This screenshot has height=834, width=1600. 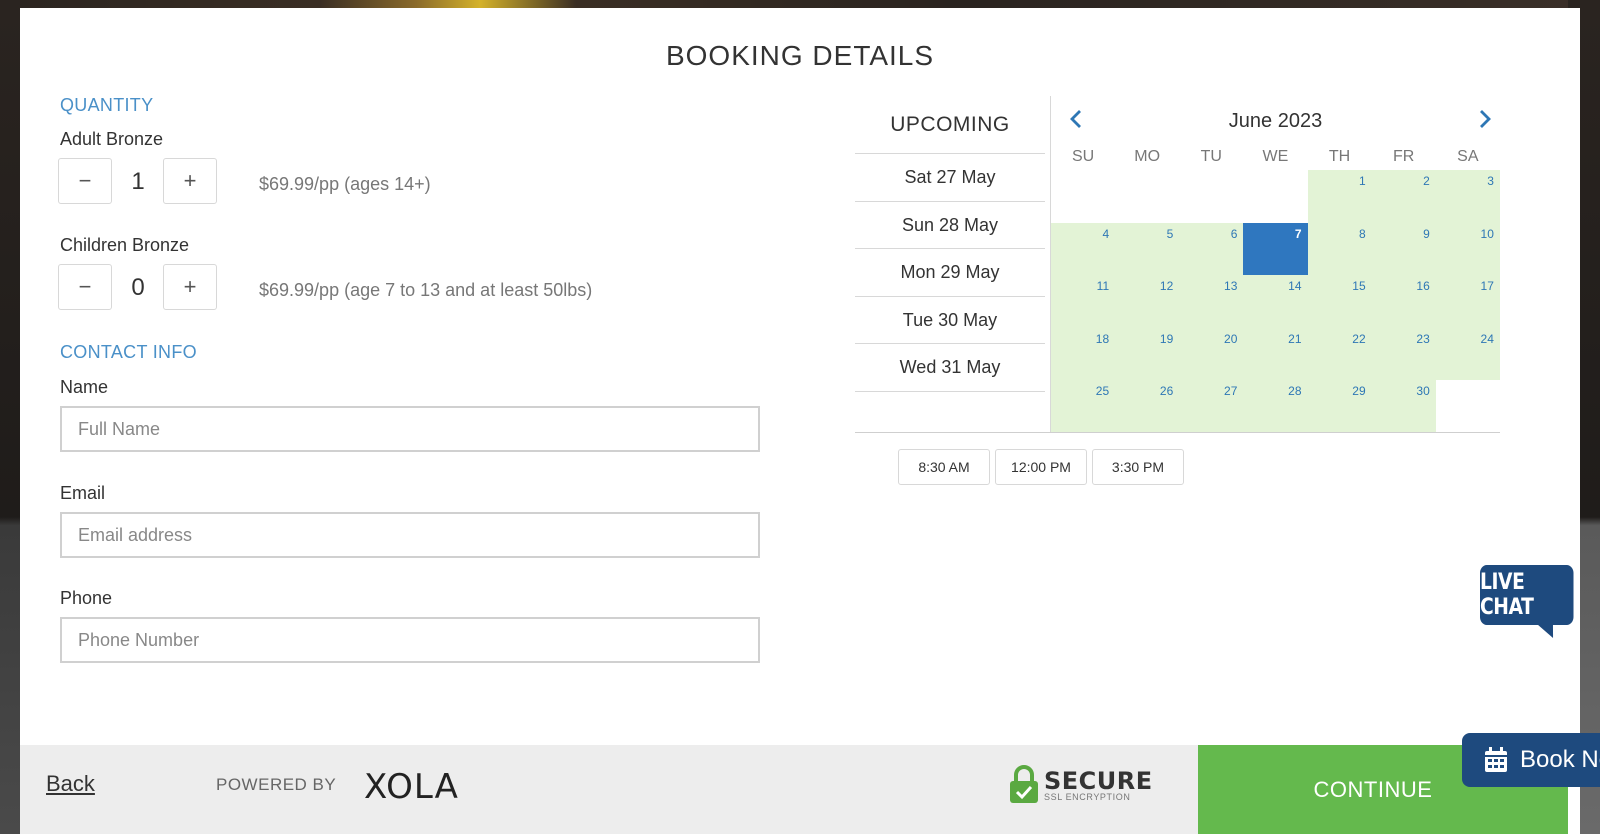 I want to click on calendar-day-number: 25, so click(x=1102, y=391).